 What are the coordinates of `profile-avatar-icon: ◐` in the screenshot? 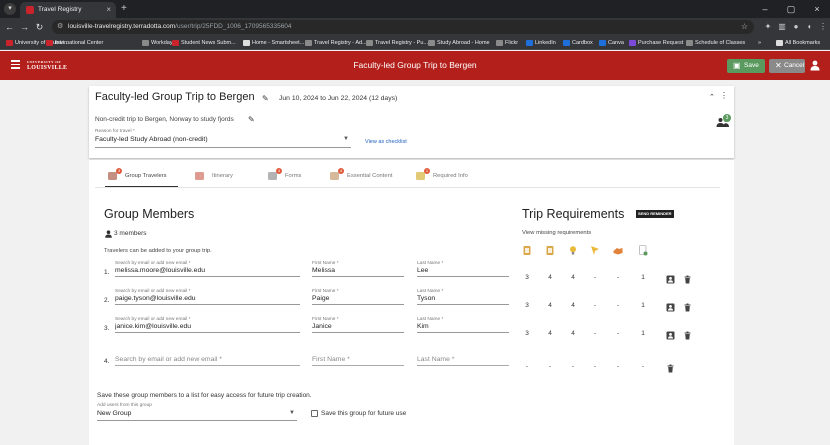 It's located at (810, 27).